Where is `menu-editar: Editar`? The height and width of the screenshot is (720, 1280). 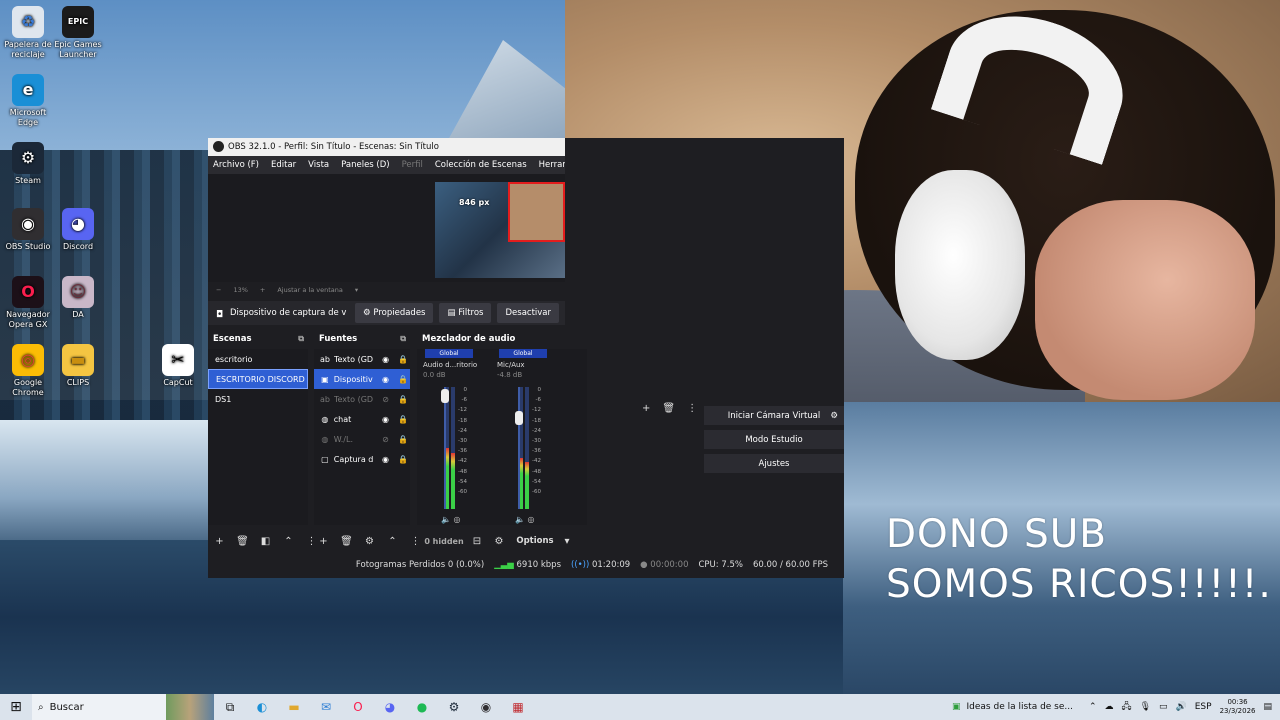 menu-editar: Editar is located at coordinates (283, 165).